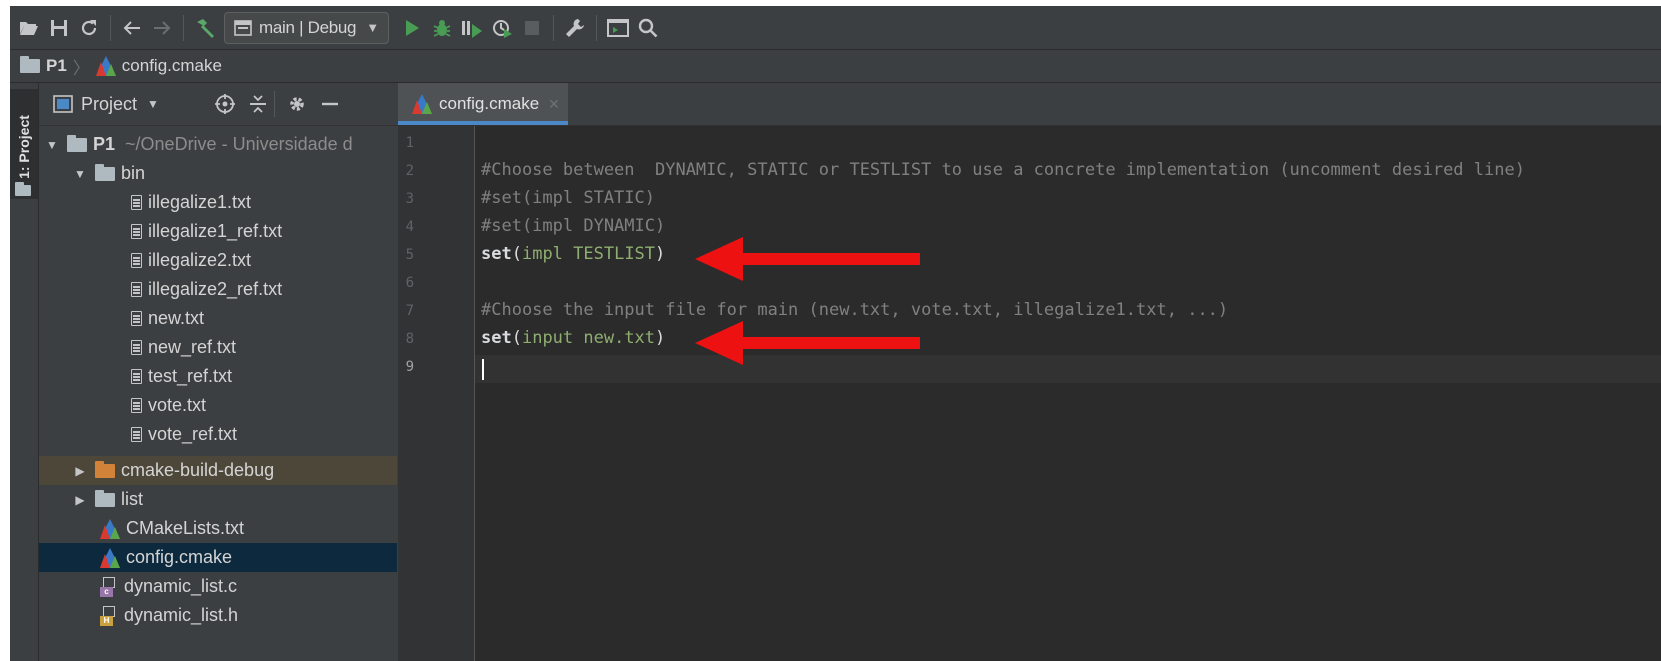 The image size is (1661, 661). Describe the element at coordinates (205, 28) in the screenshot. I see `build-hammer-icon` at that location.